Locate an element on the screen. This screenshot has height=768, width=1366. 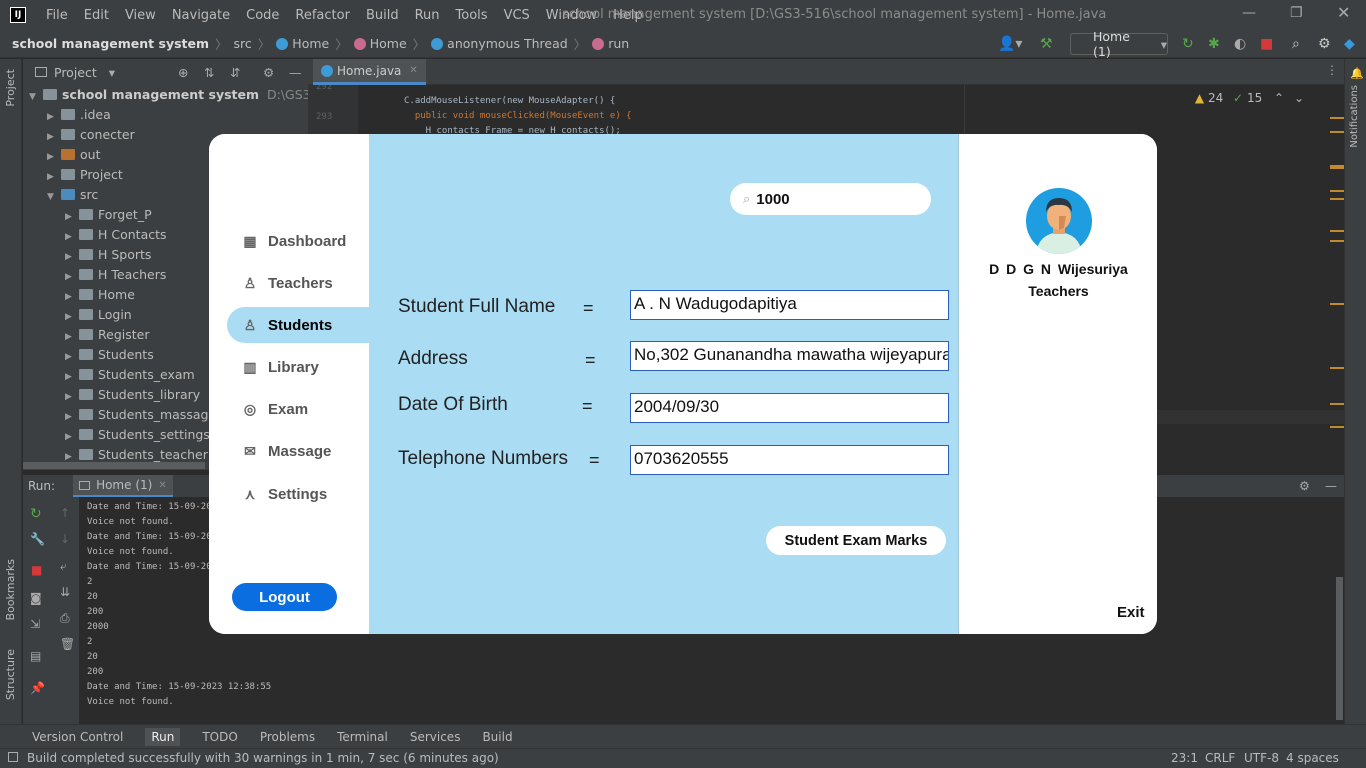
print-icon: ⎙ is located at coordinates (65, 618).